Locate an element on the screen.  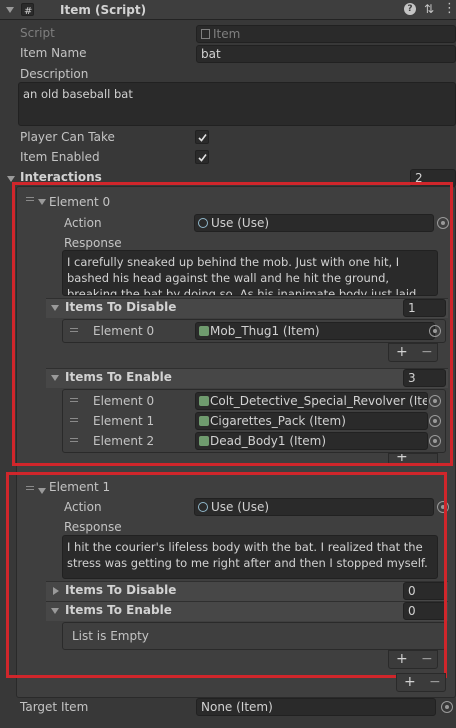
item-enabled-checkbox is located at coordinates (202, 157).